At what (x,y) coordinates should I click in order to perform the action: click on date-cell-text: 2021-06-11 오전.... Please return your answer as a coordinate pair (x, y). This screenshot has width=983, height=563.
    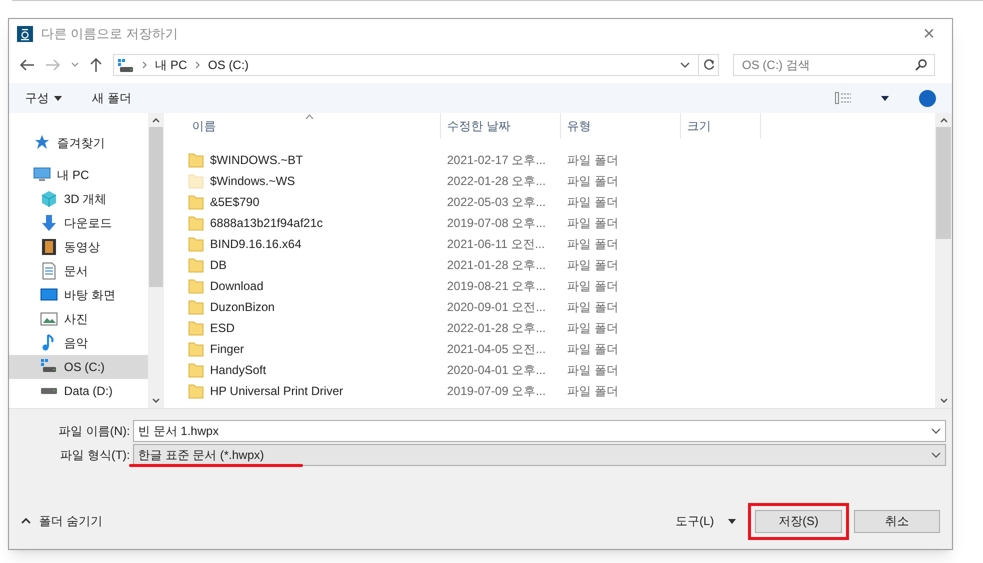
    Looking at the image, I should click on (496, 244).